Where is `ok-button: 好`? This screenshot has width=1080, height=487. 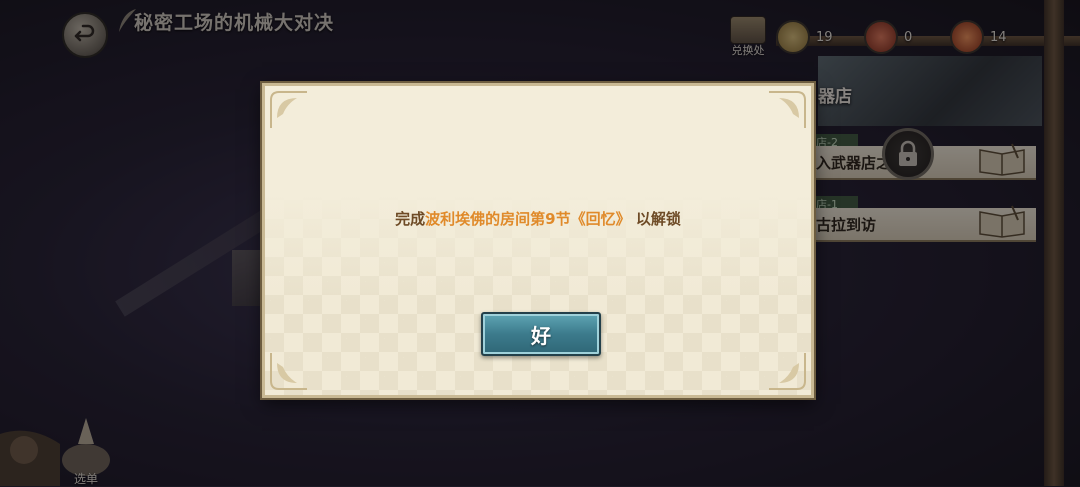 ok-button: 好 is located at coordinates (541, 334).